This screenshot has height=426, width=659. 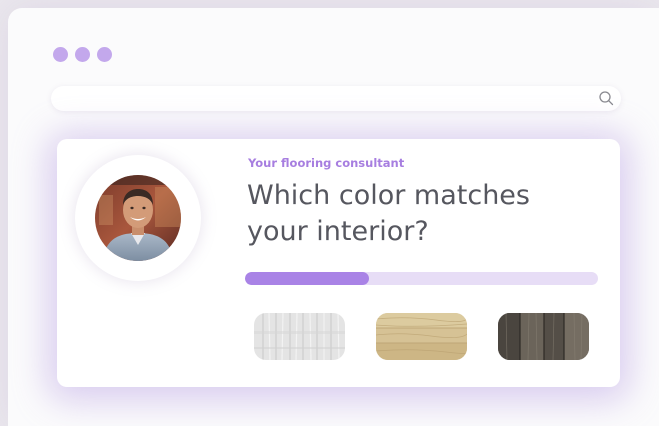 What do you see at coordinates (104, 54) in the screenshot?
I see `window-dot-maximize` at bounding box center [104, 54].